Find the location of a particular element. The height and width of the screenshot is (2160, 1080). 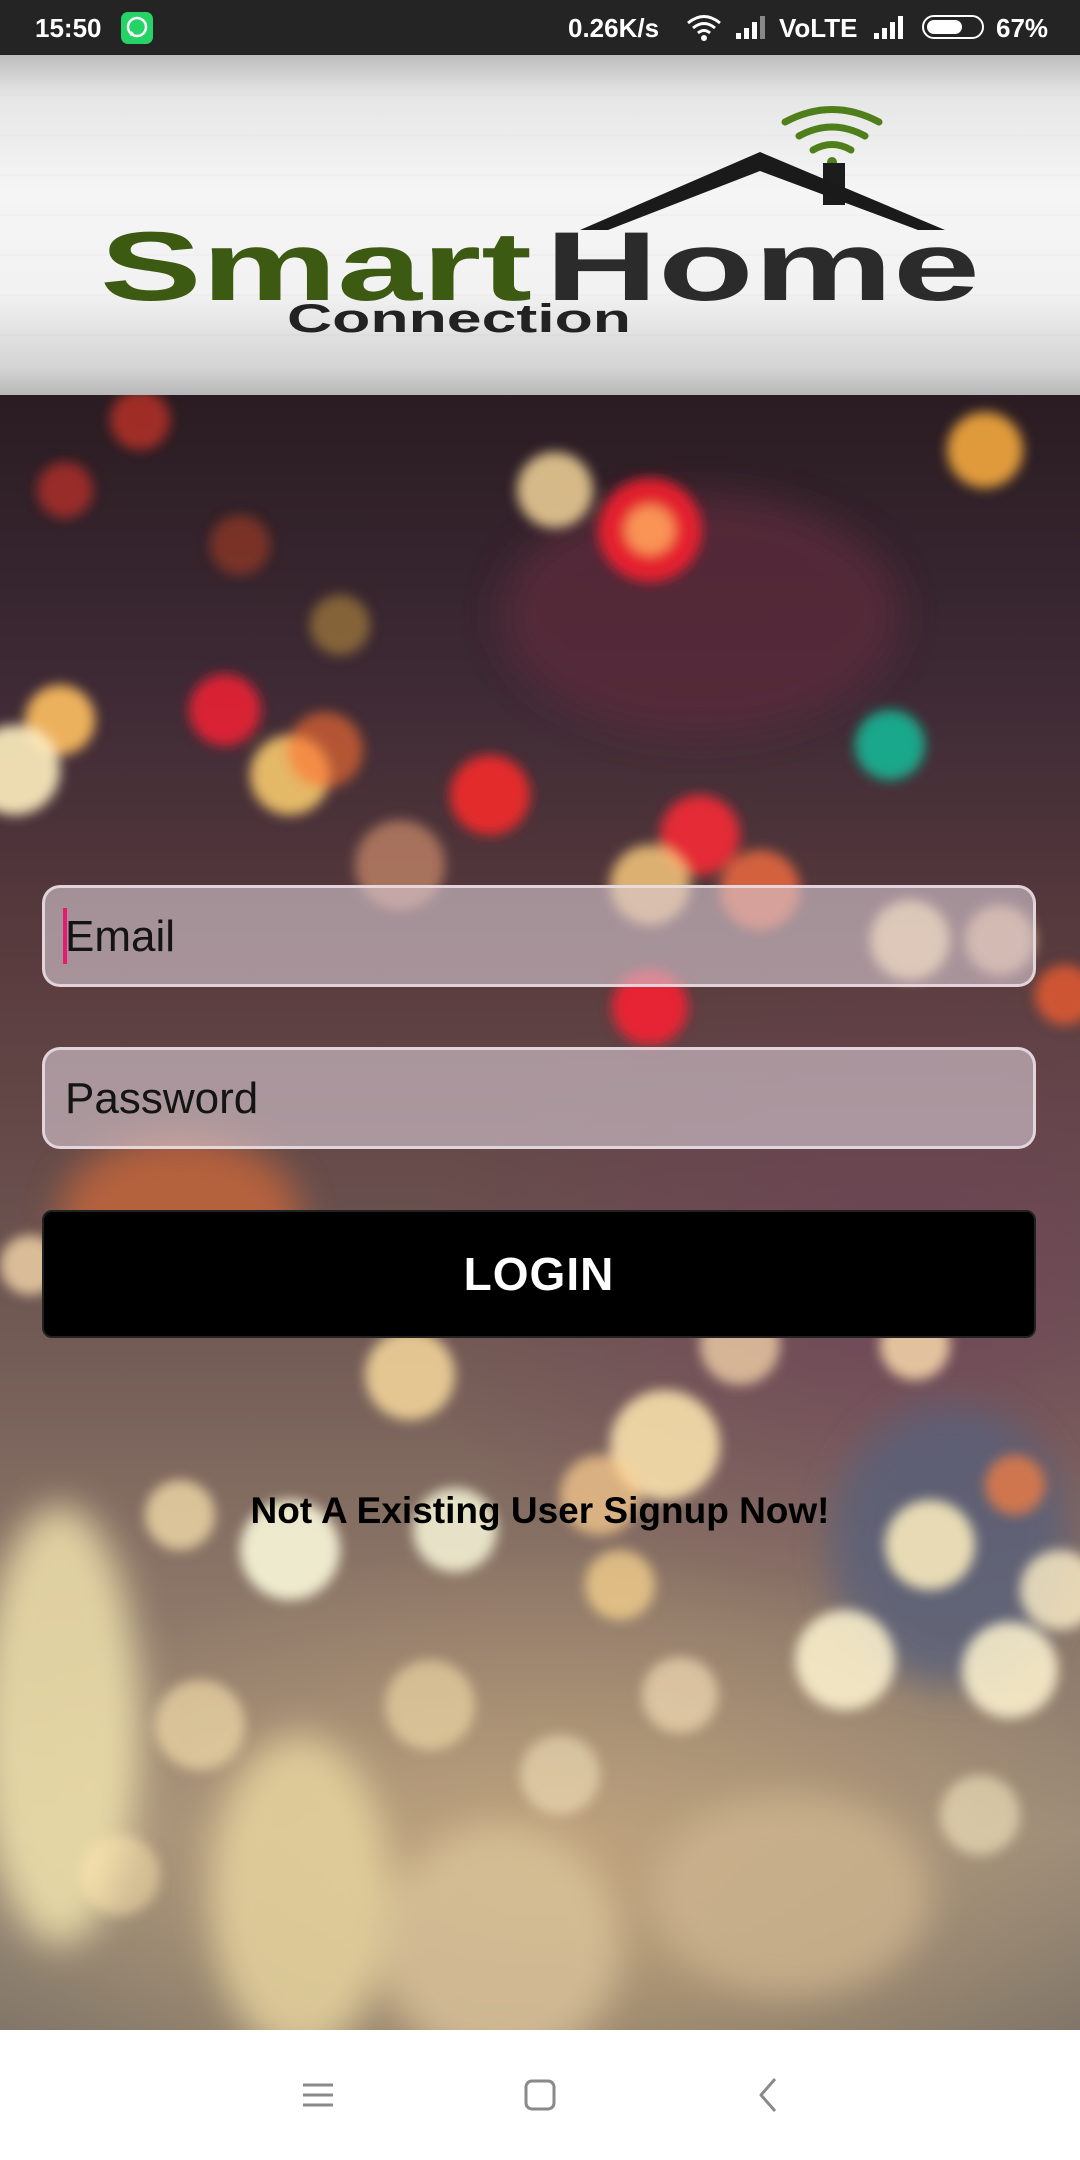

home-square-icon is located at coordinates (540, 2095).